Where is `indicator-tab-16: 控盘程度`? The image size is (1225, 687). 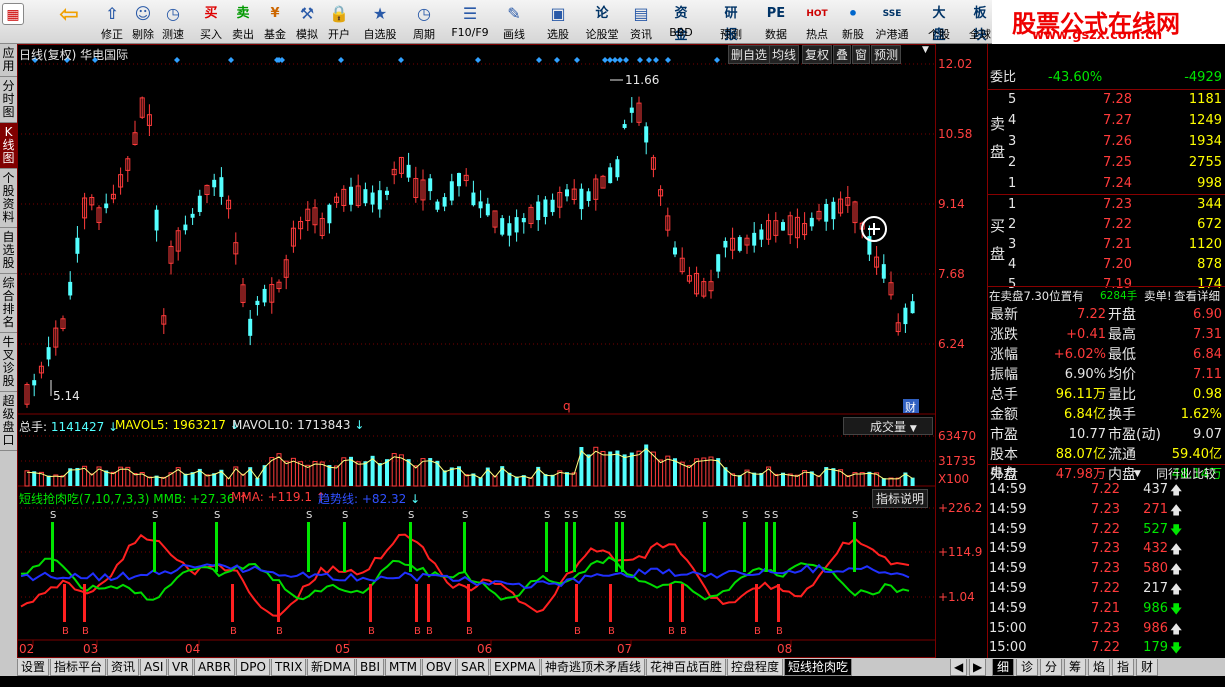
indicator-tab-16: 控盘程度 is located at coordinates (755, 667).